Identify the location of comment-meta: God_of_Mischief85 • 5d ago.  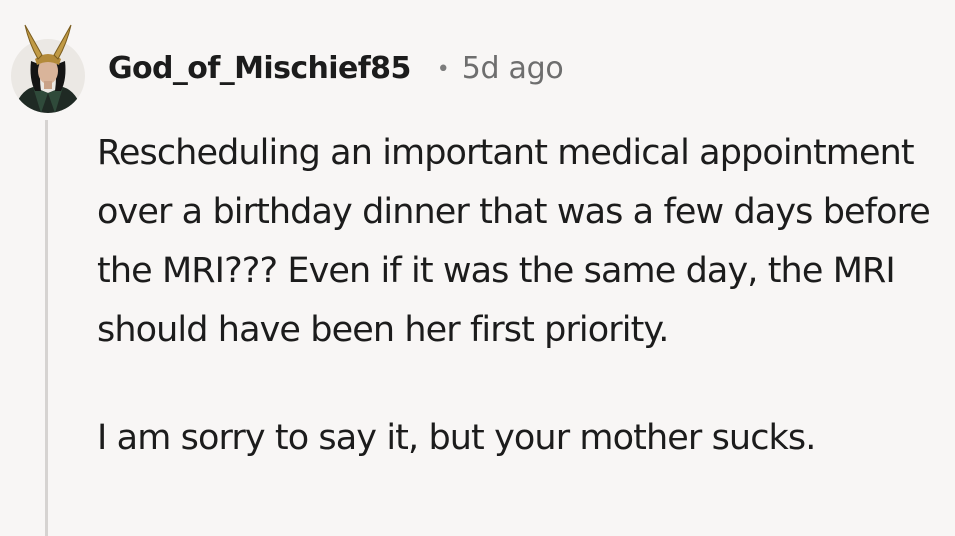
(336, 68).